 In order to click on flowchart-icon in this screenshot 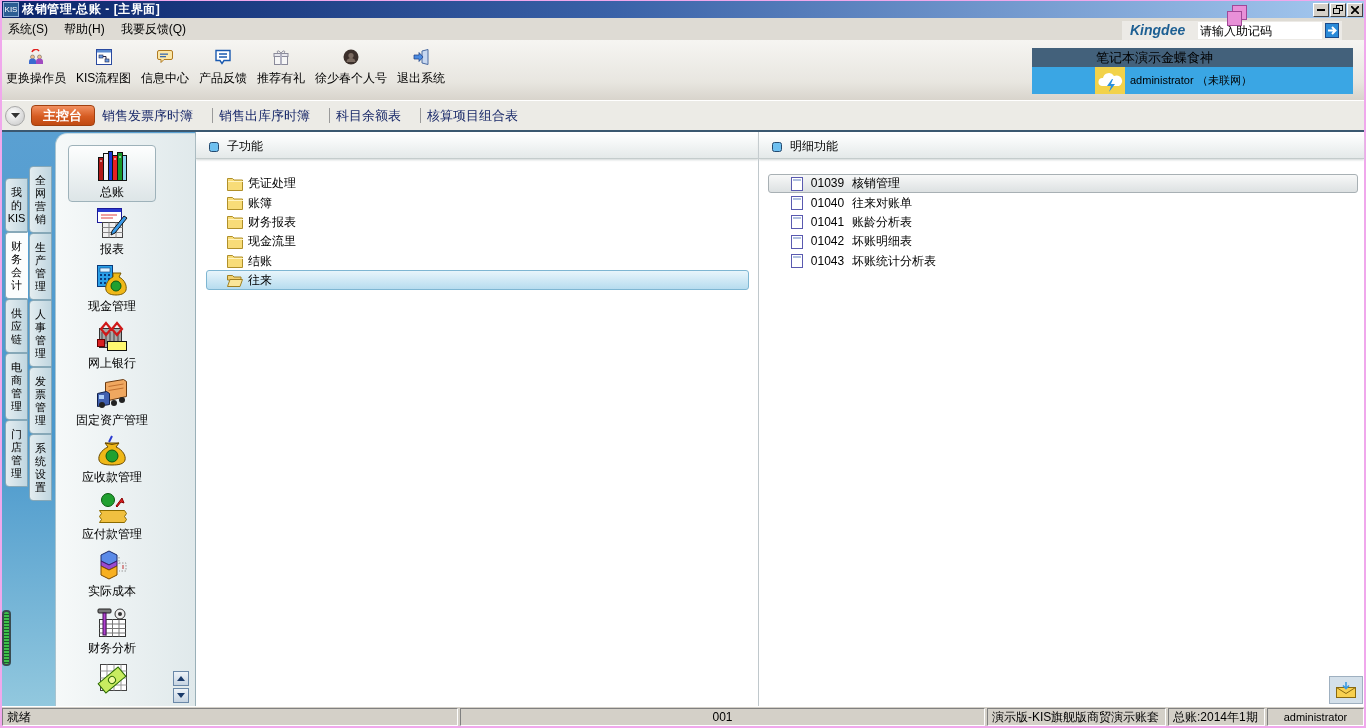, I will do `click(103, 57)`.